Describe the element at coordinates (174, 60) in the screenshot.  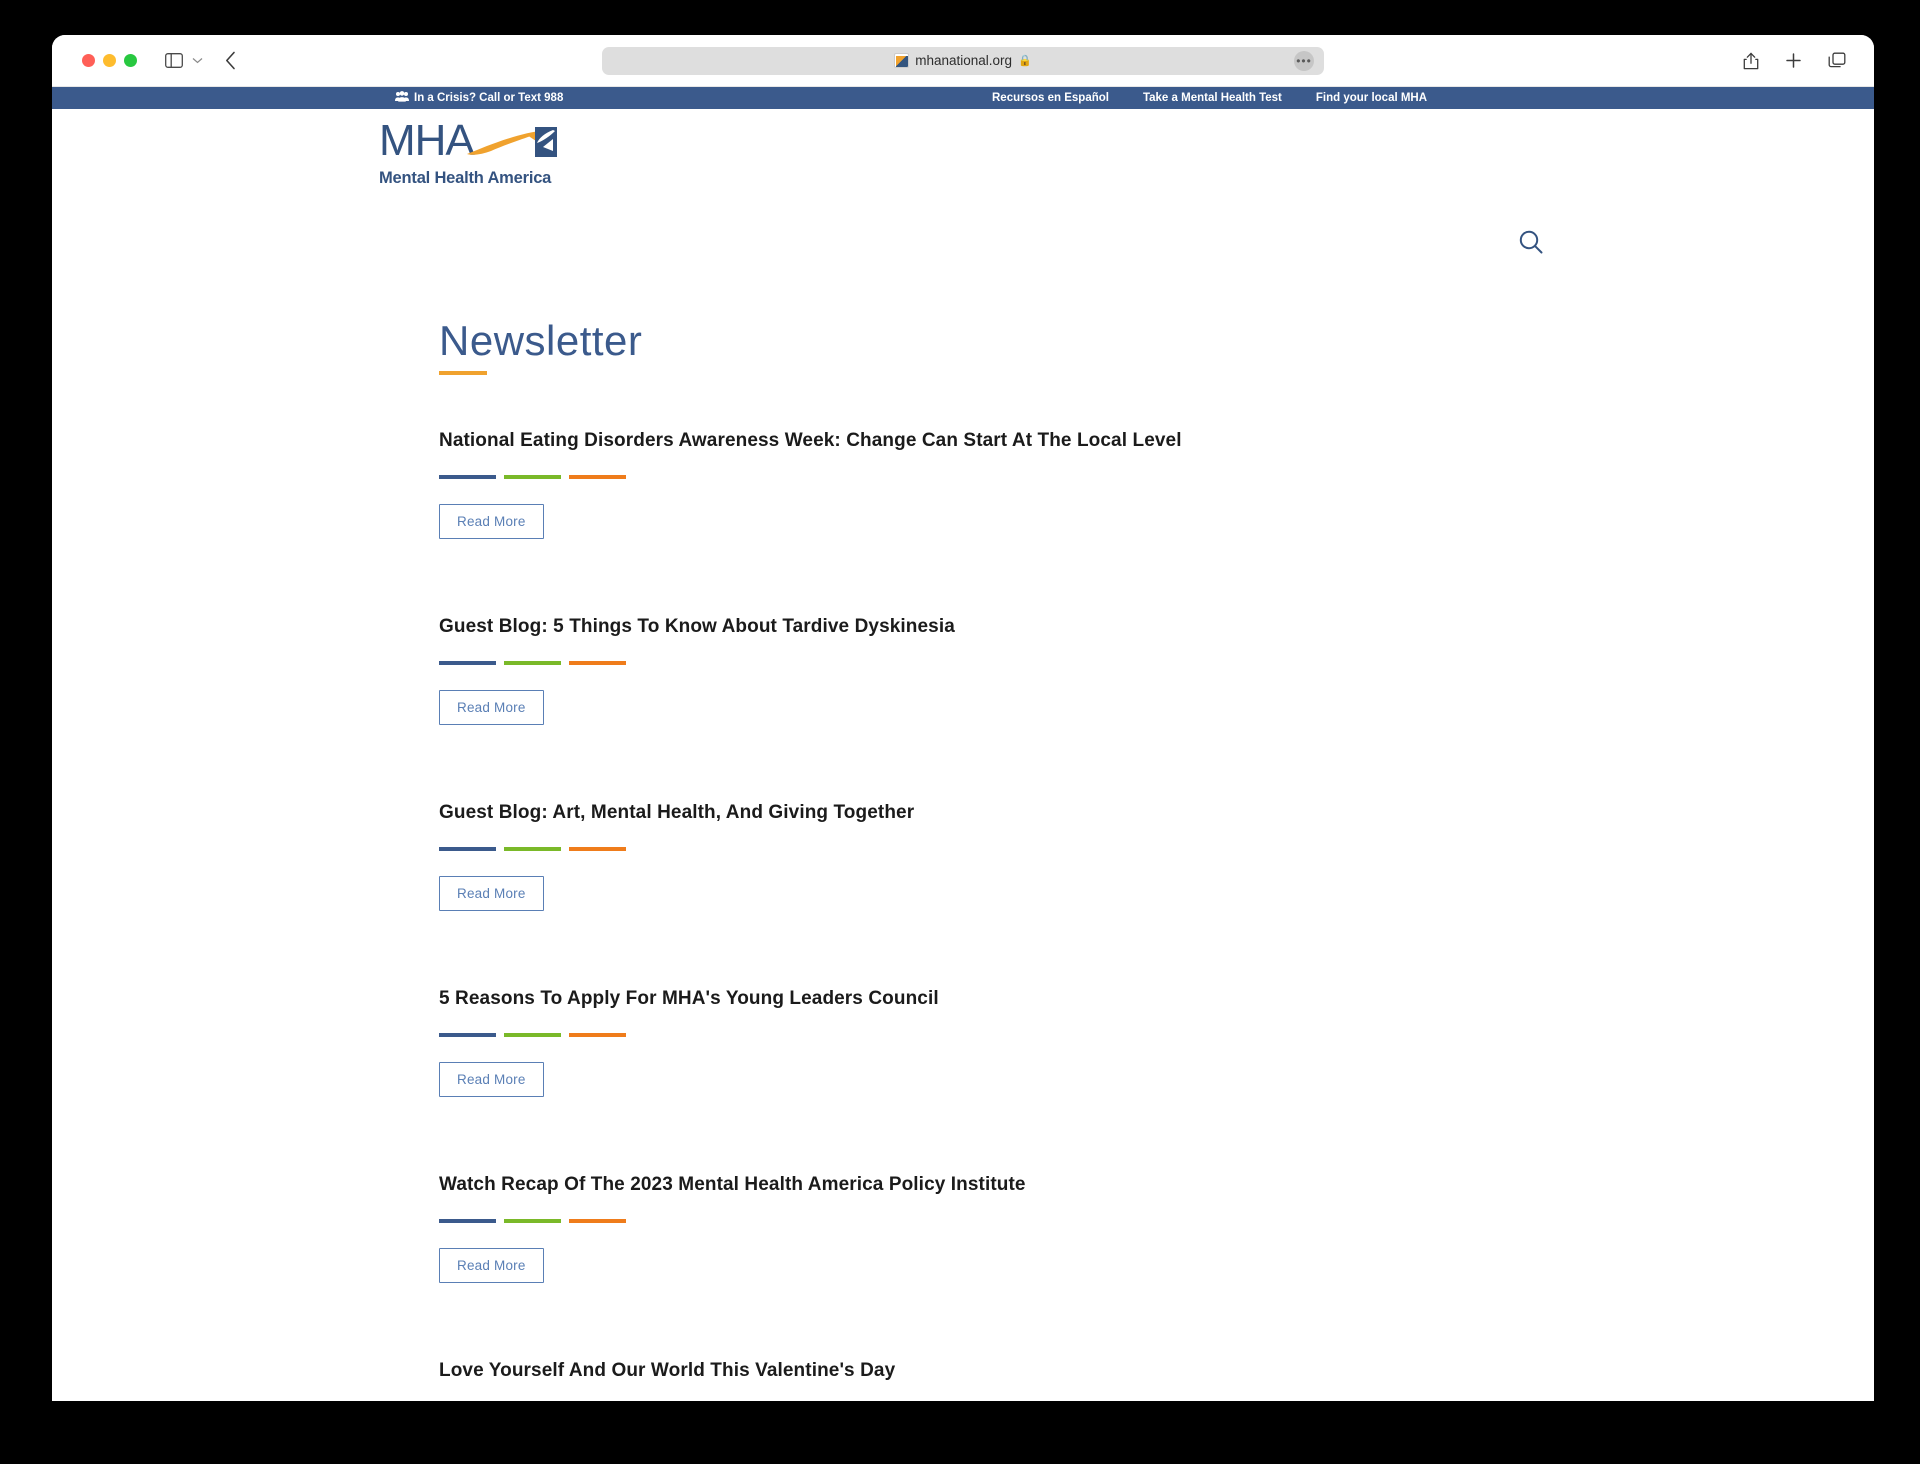
I see `sidebar-icon` at that location.